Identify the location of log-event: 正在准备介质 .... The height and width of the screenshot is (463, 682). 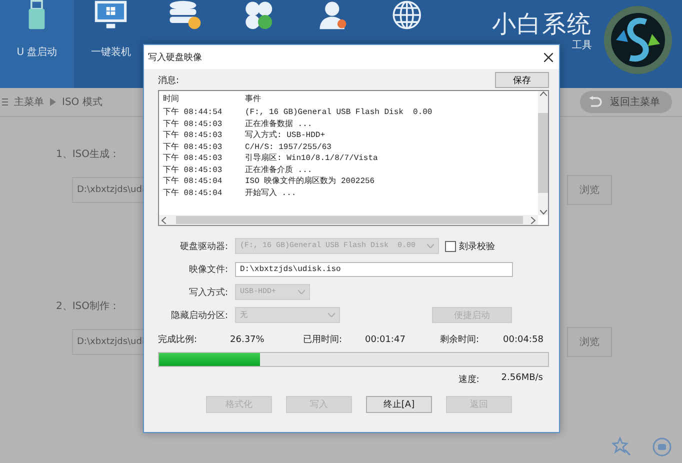
(279, 170).